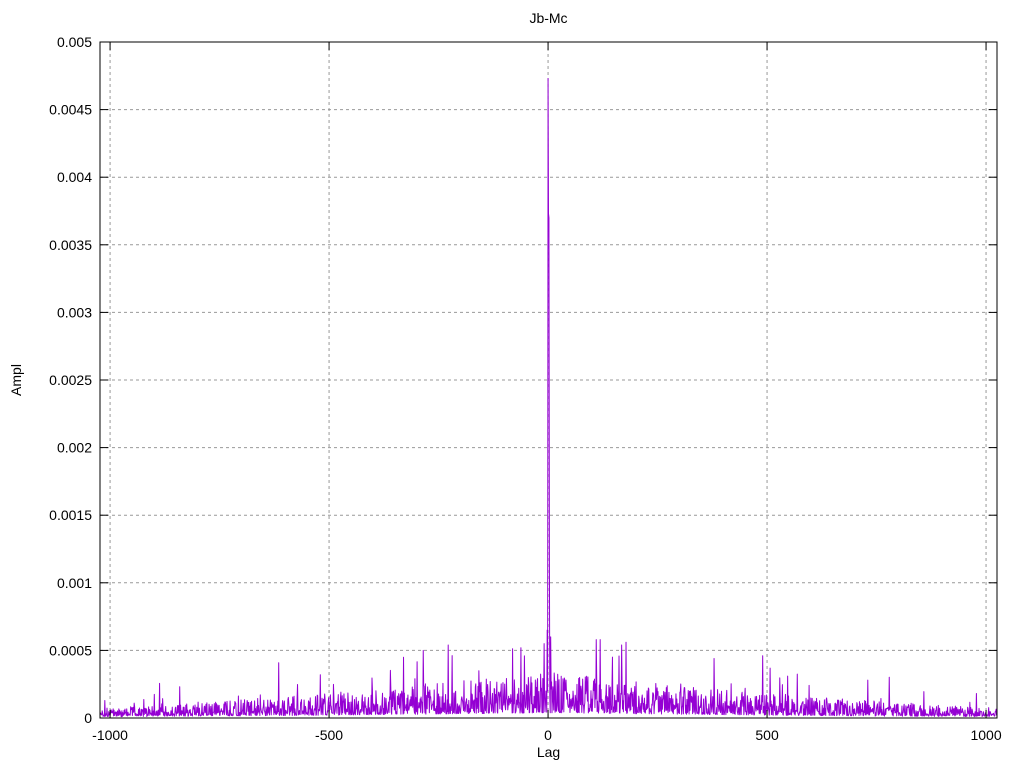 The height and width of the screenshot is (768, 1024). Describe the element at coordinates (548, 18) in the screenshot. I see `chart-title: Jb-Mc` at that location.